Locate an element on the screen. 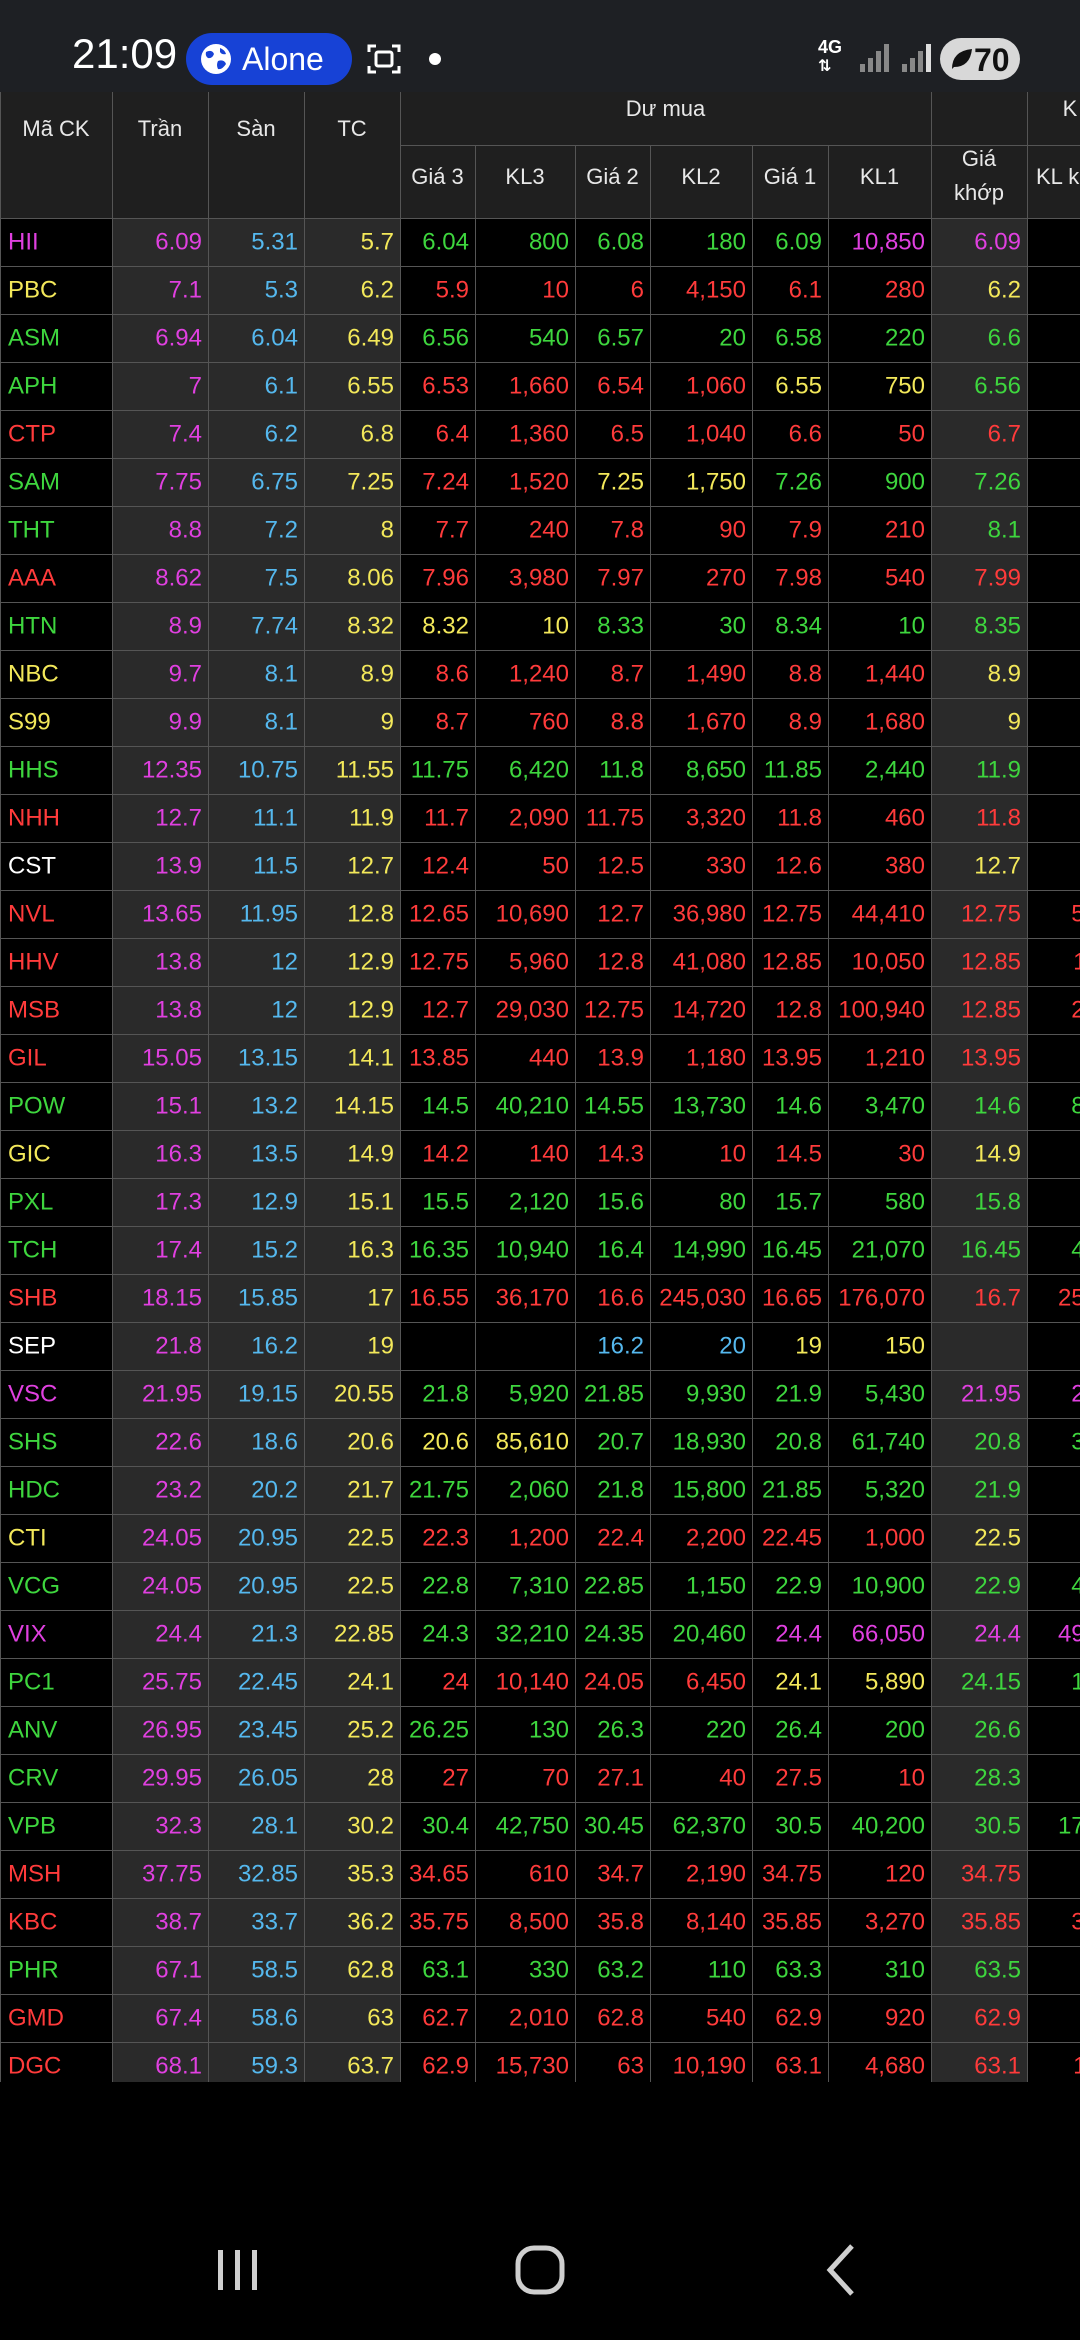 This screenshot has width=1080, height=2340. cell-p3: 63.1 is located at coordinates (445, 1969).